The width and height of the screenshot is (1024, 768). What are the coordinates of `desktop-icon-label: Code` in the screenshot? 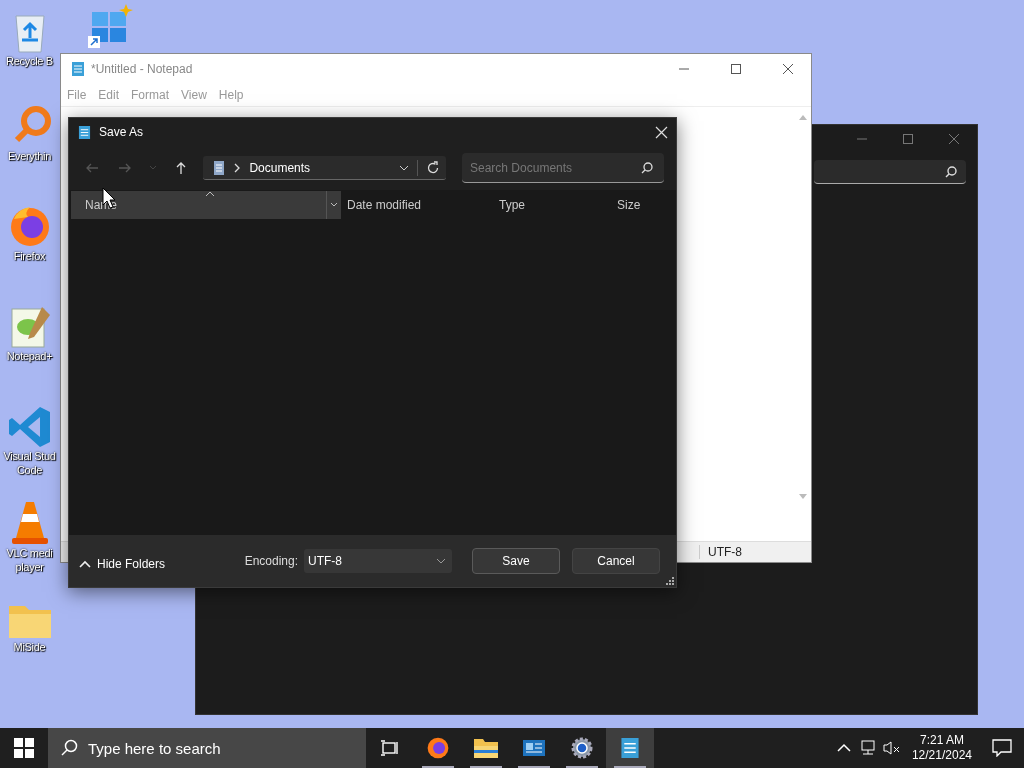 It's located at (29, 470).